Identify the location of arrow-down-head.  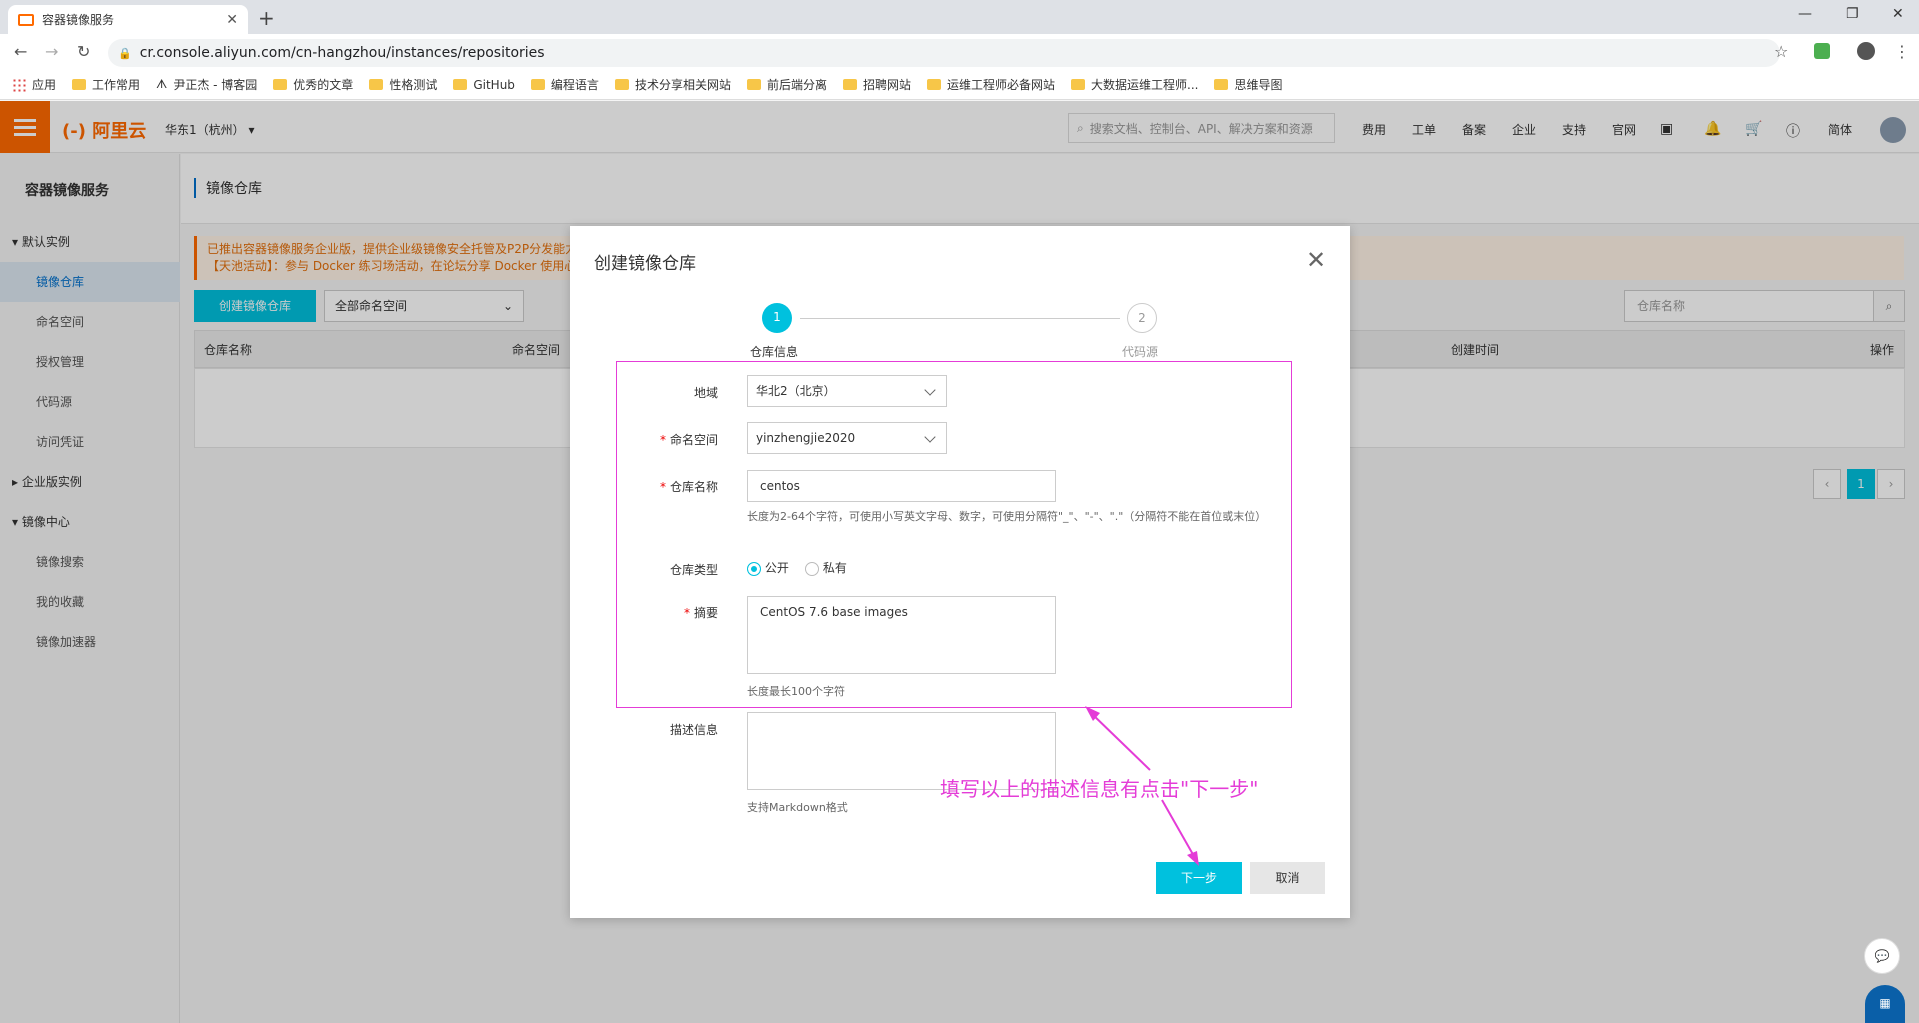
(1193, 858).